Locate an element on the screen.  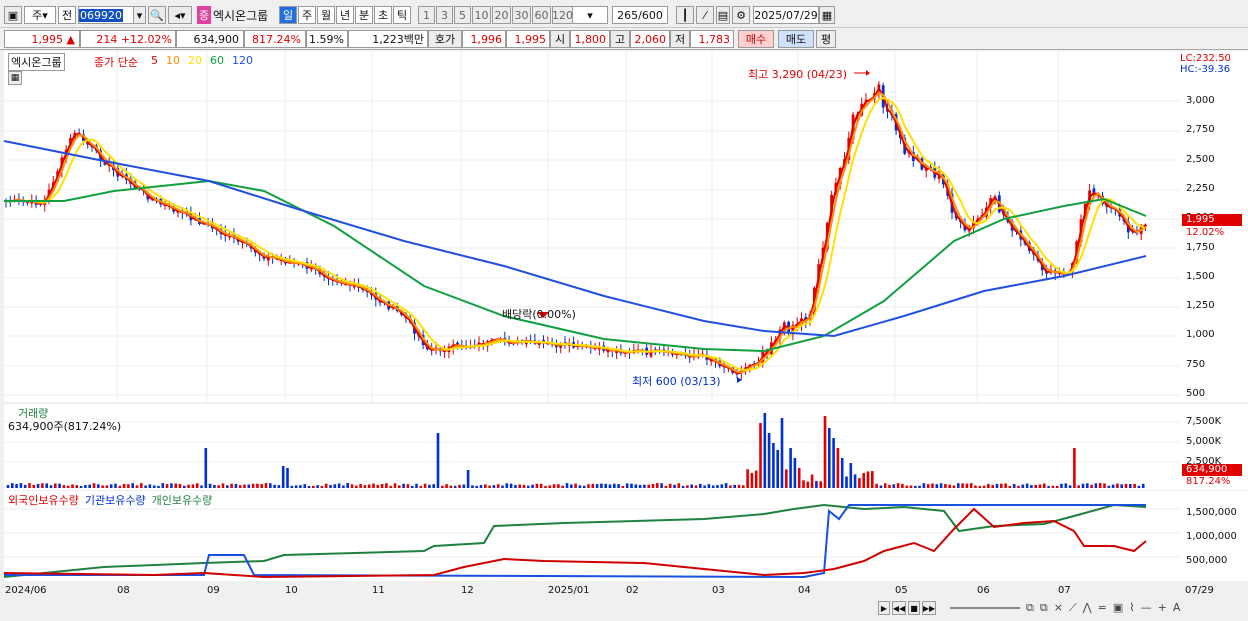
zoom-in-icon: + is located at coordinates (1162, 608).